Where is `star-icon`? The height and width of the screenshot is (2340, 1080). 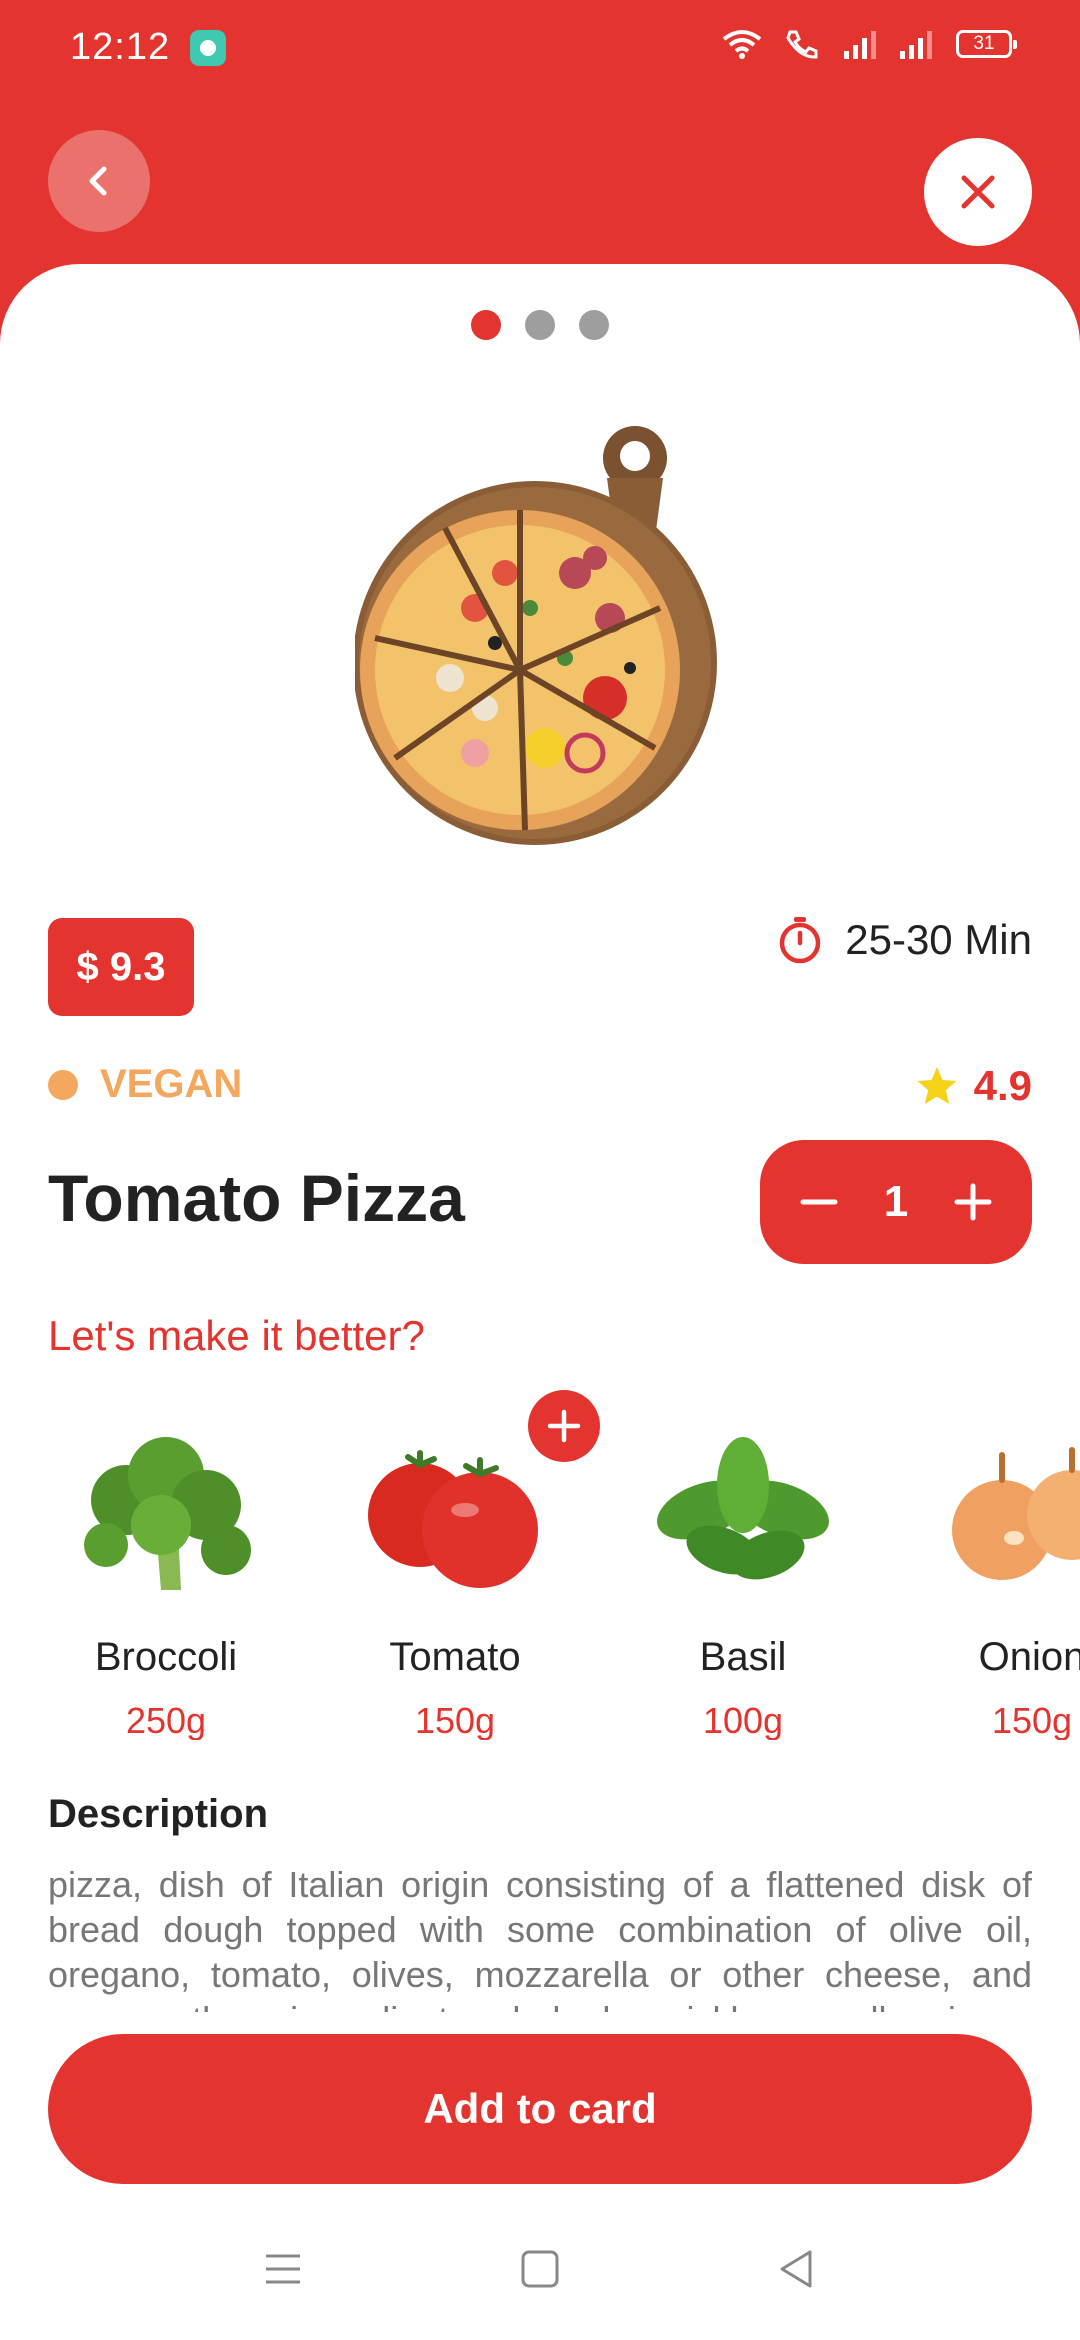 star-icon is located at coordinates (937, 1085).